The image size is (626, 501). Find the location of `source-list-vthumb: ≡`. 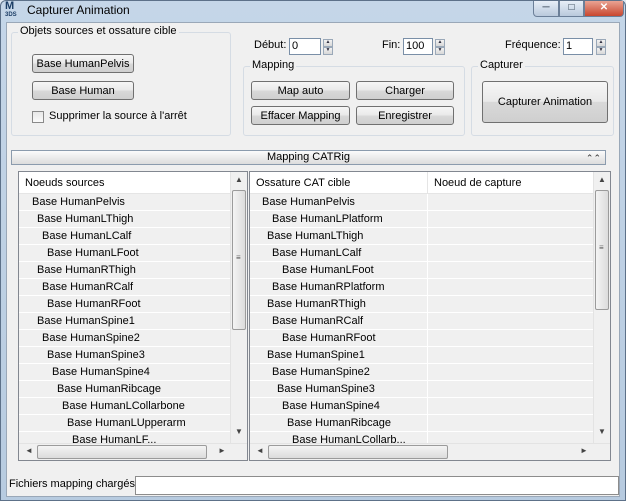

source-list-vthumb: ≡ is located at coordinates (239, 260).